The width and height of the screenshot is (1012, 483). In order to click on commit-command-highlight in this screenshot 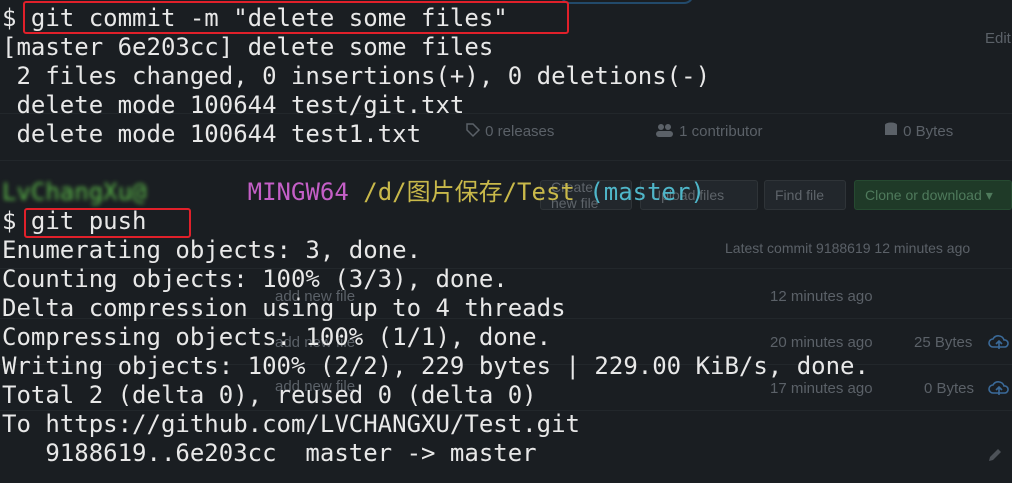, I will do `click(296, 17)`.